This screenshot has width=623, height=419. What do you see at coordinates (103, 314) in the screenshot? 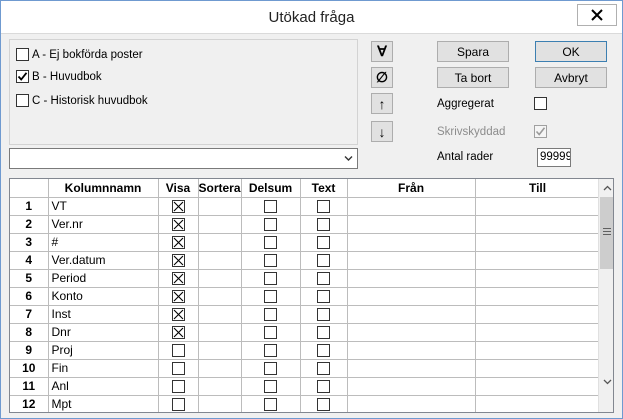
I see `column-name-cell: Inst` at bounding box center [103, 314].